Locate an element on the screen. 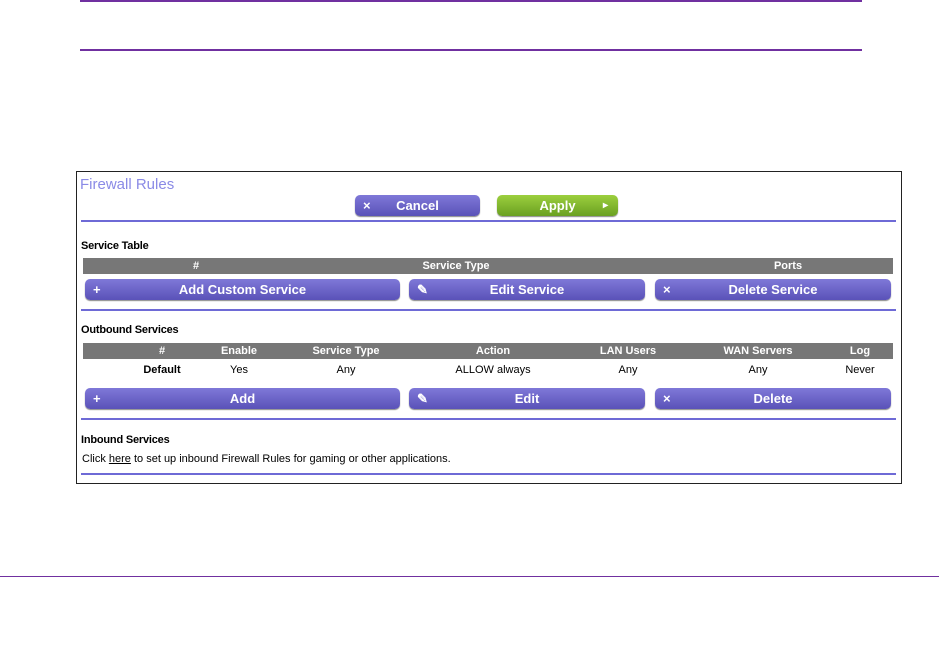 The height and width of the screenshot is (646, 939). inbound-pre: Click is located at coordinates (95, 459).